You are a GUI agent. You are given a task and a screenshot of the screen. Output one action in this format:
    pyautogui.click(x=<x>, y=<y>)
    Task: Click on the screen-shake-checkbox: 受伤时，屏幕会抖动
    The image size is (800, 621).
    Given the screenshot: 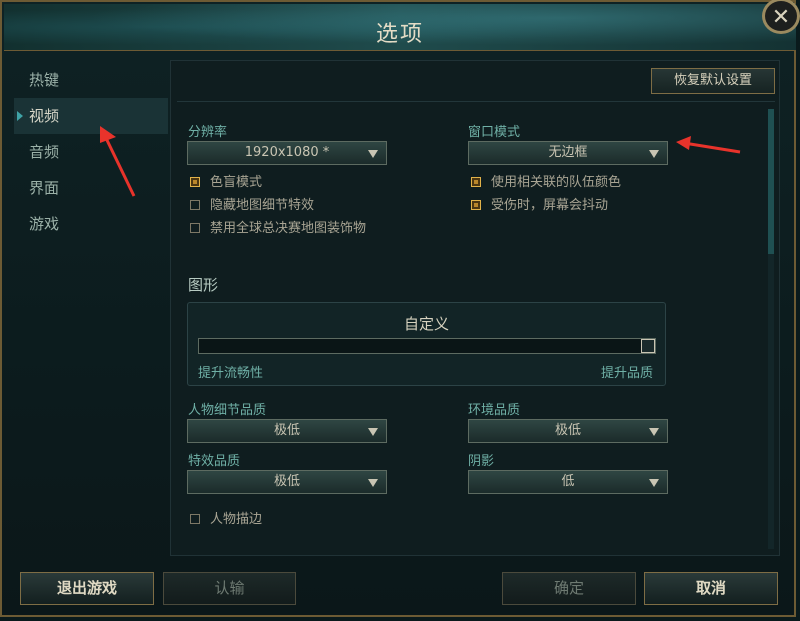 What is the action you would take?
    pyautogui.click(x=539, y=206)
    